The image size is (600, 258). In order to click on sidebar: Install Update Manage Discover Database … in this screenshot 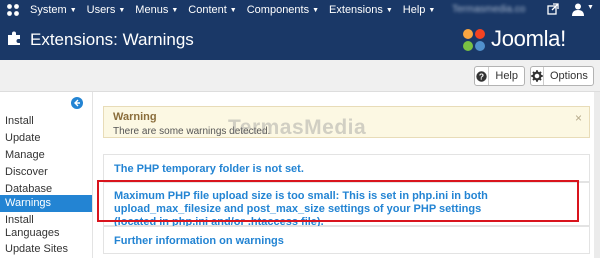, I will do `click(46, 175)`.